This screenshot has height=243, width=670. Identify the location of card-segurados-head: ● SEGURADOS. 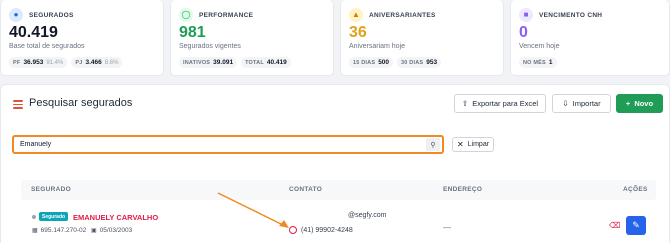
(41, 15).